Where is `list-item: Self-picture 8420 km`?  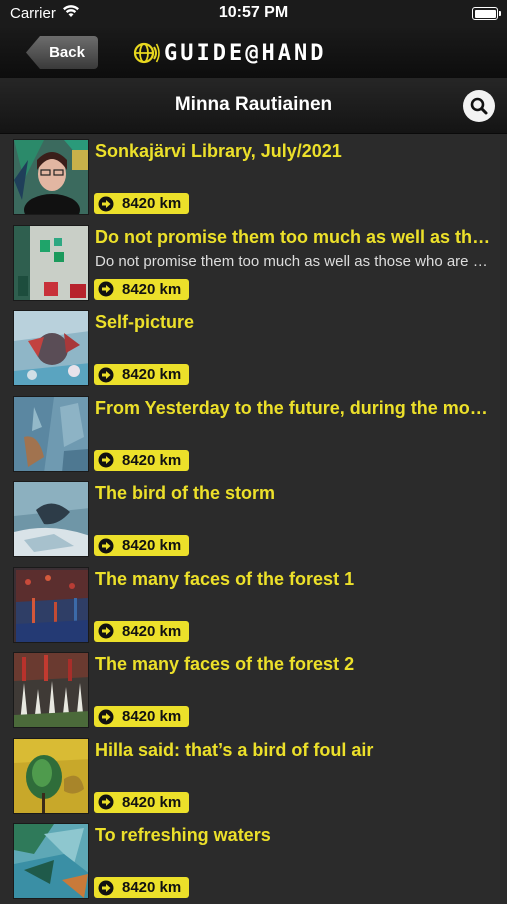
list-item: Self-picture 8420 km is located at coordinates (253, 348).